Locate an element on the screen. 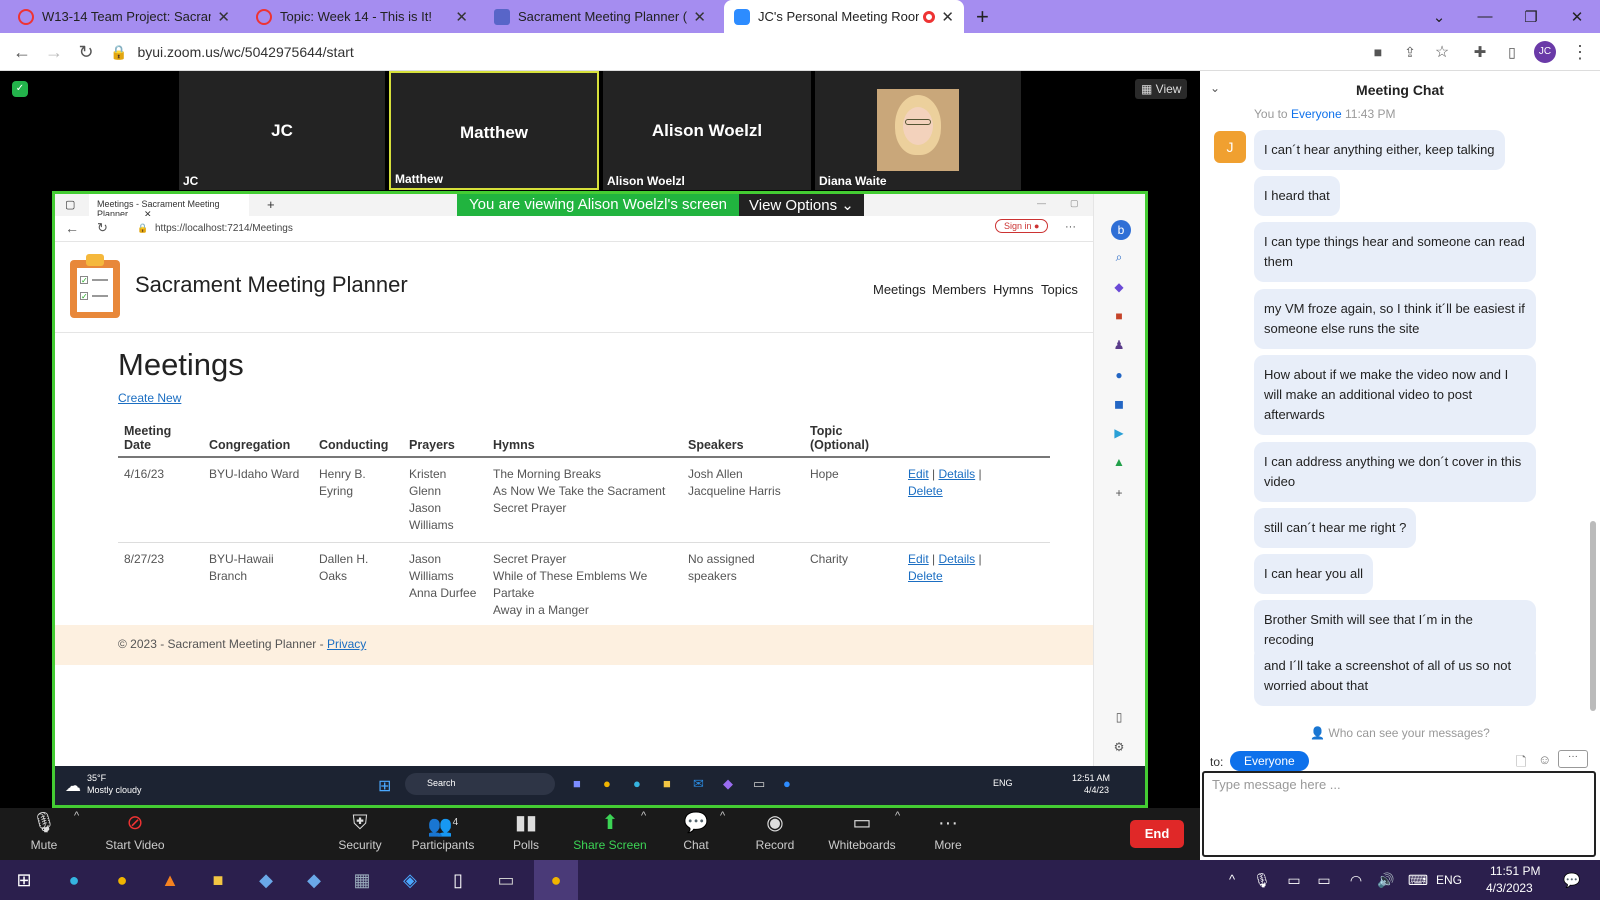 The height and width of the screenshot is (900, 1600). chat-scrollbar is located at coordinates (1593, 616).